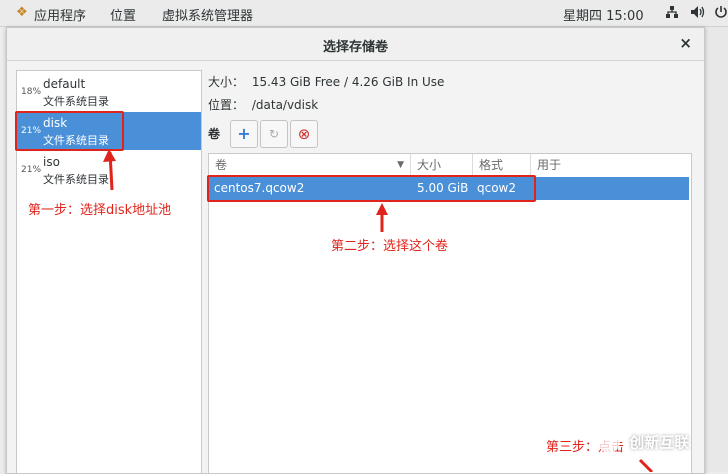 The height and width of the screenshot is (474, 728). I want to click on watermark-text: 创新互联, so click(659, 442).